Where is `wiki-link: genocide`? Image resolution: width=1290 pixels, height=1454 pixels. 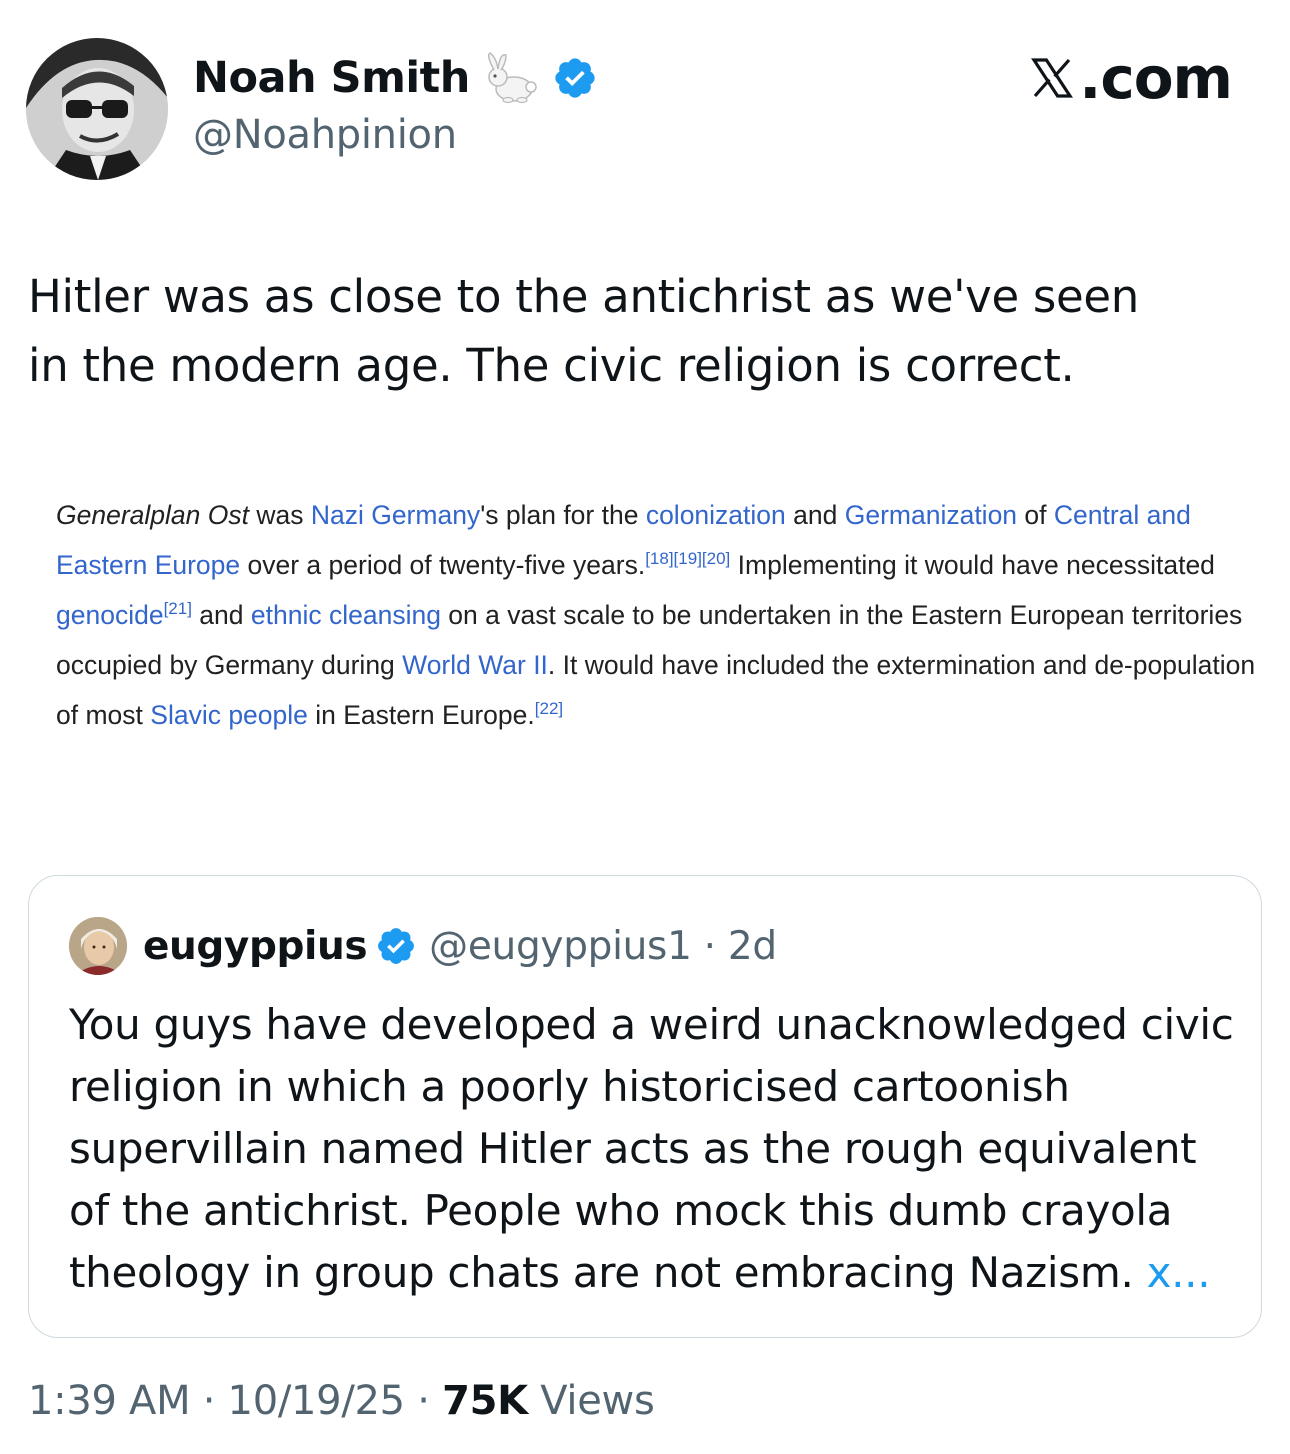
wiki-link: genocide is located at coordinates (110, 615).